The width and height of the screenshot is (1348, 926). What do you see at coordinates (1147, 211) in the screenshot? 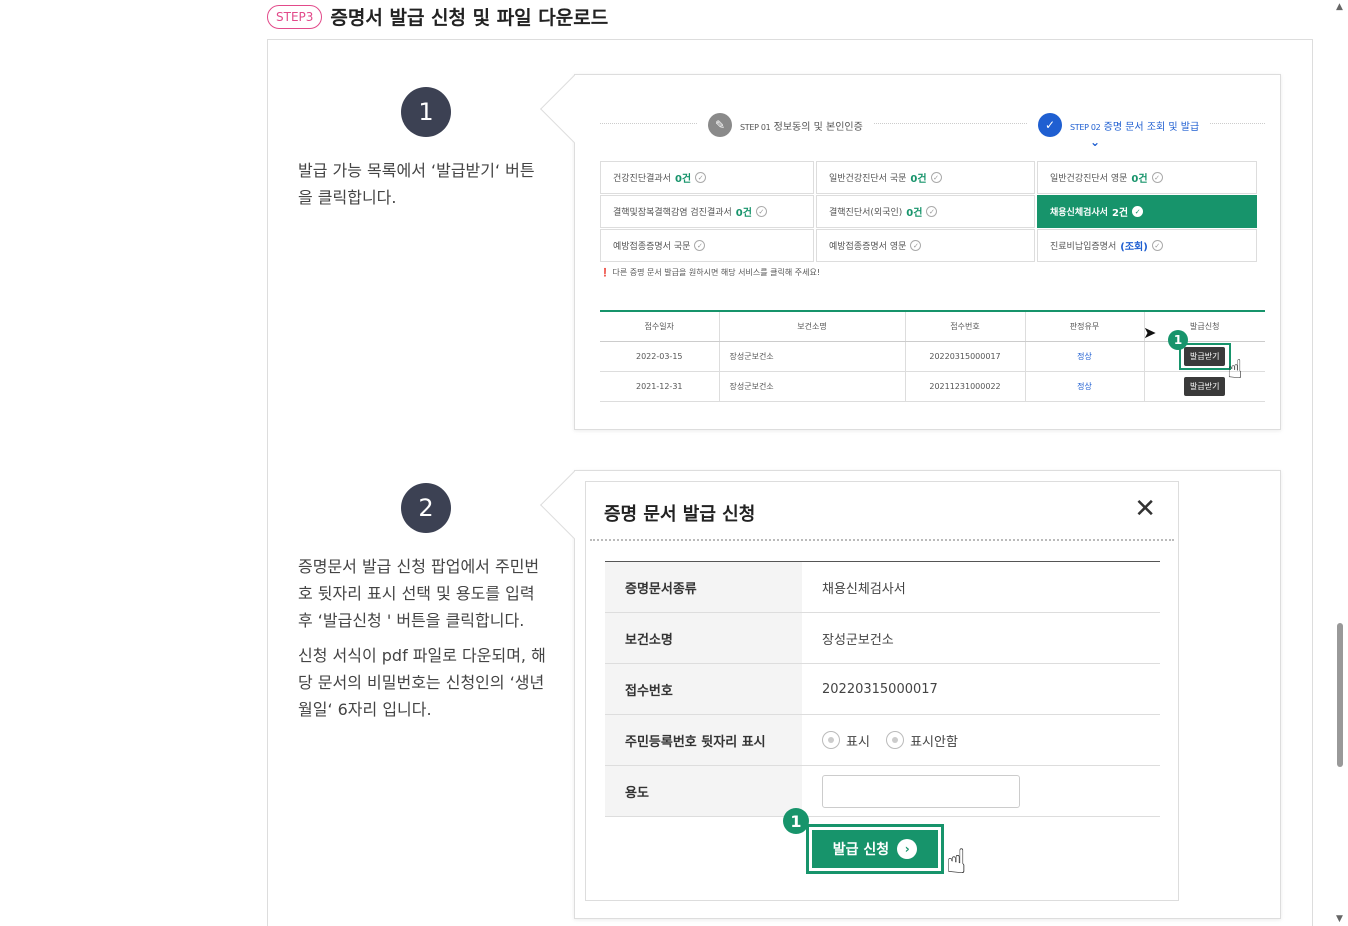
I see `doc-type-item-selected: 채용신체검사서 2건 ✓` at bounding box center [1147, 211].